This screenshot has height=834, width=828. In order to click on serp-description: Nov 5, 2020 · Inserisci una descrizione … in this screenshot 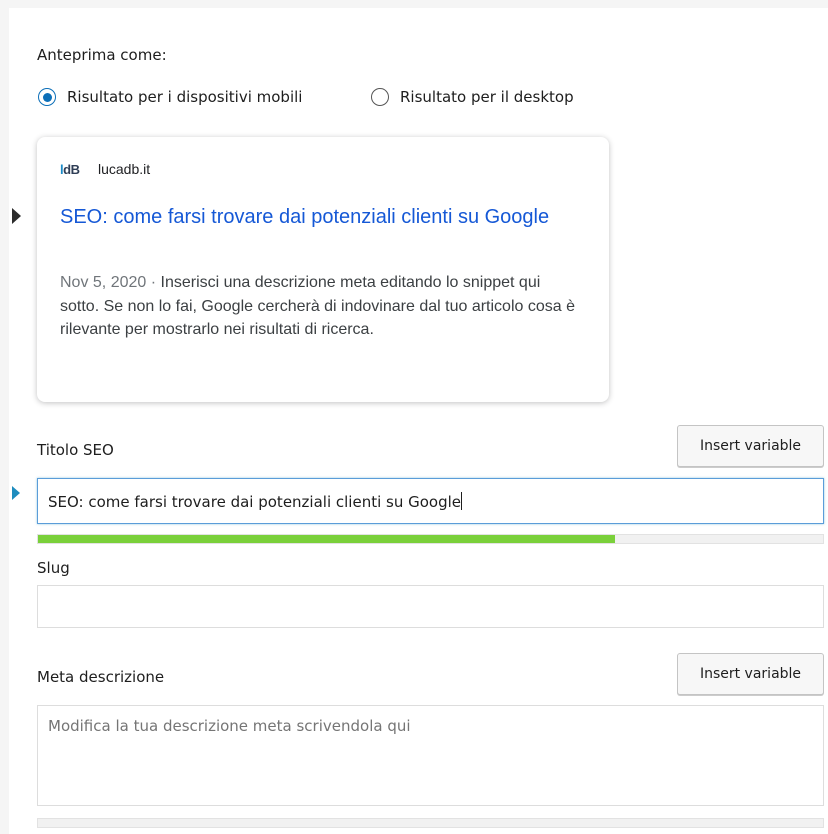, I will do `click(320, 306)`.